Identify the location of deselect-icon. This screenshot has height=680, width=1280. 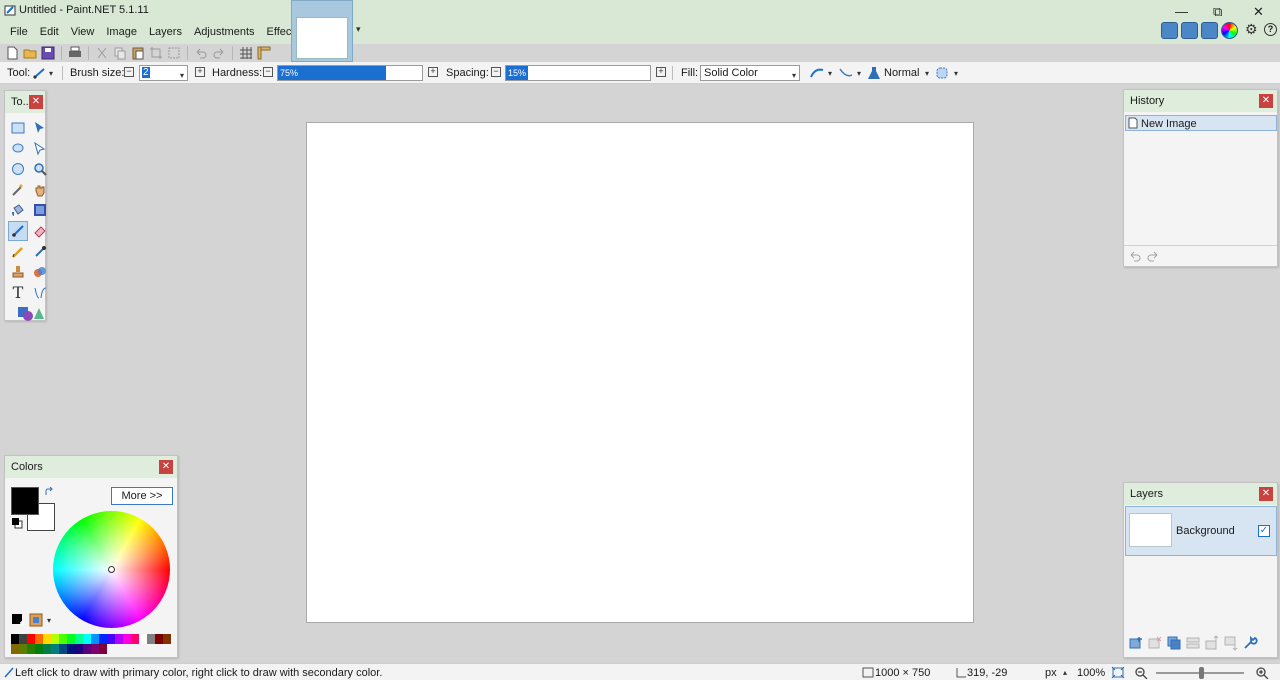
(174, 53).